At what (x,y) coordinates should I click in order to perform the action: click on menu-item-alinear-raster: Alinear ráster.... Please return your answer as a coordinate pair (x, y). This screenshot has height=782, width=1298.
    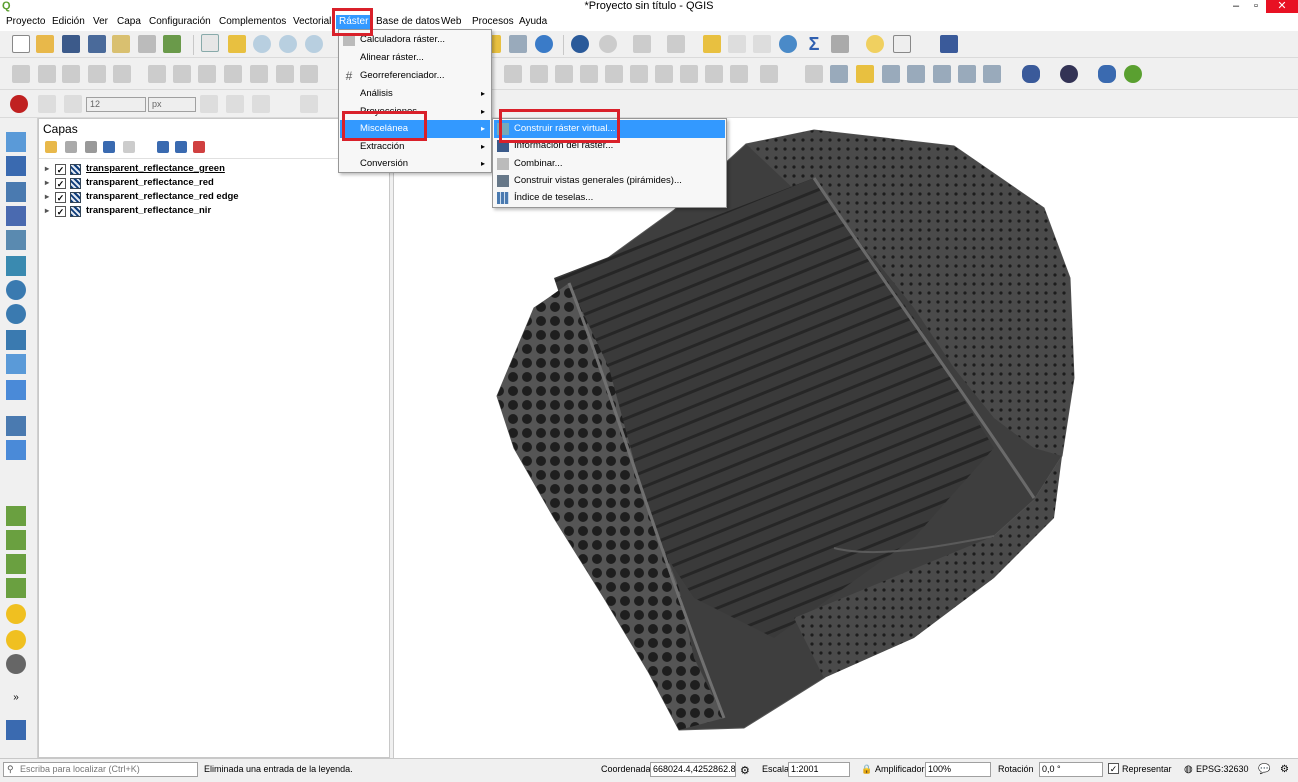
    Looking at the image, I should click on (415, 58).